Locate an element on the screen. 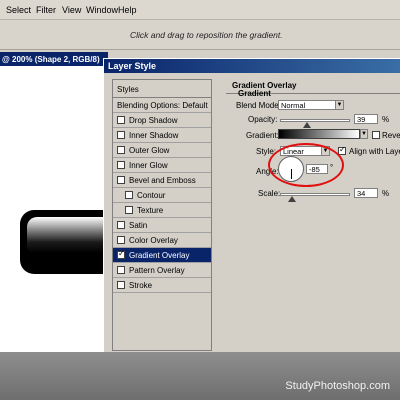 The image size is (400, 400). style-row-inner-shadow: Inner Shadow is located at coordinates (162, 135).